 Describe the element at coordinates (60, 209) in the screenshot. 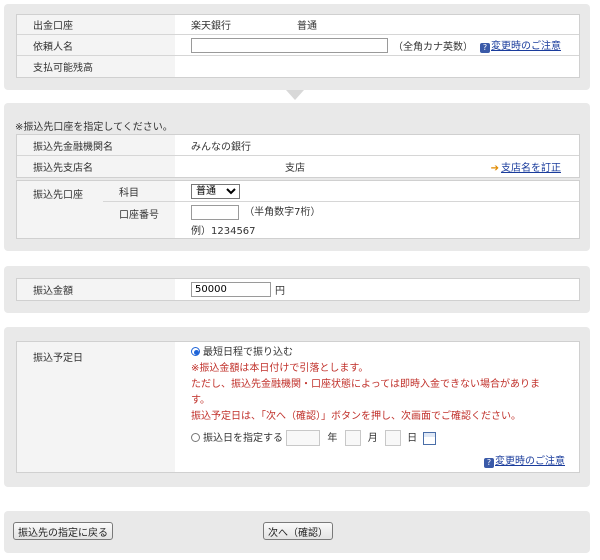

I see `dest-account-label: 振込先口座` at that location.